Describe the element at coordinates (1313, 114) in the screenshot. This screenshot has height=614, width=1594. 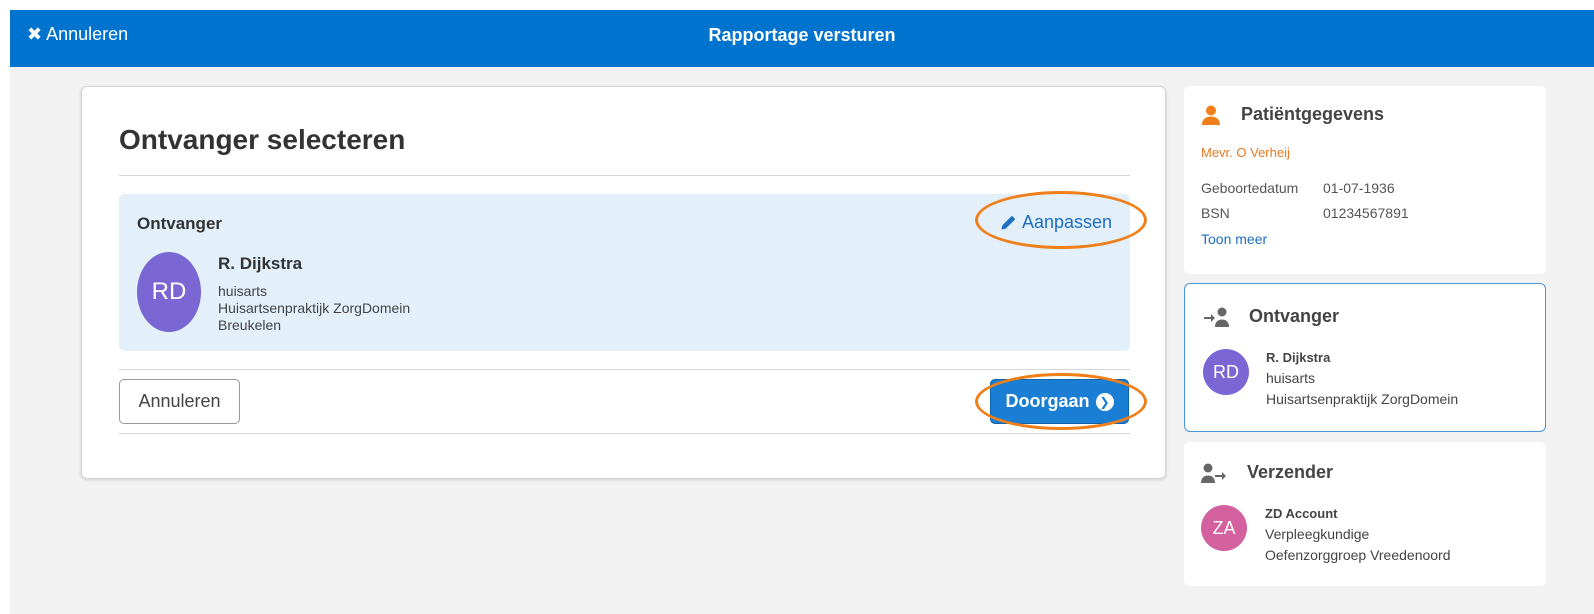
I see `patient-heading-label: Patiëntgegevens` at that location.